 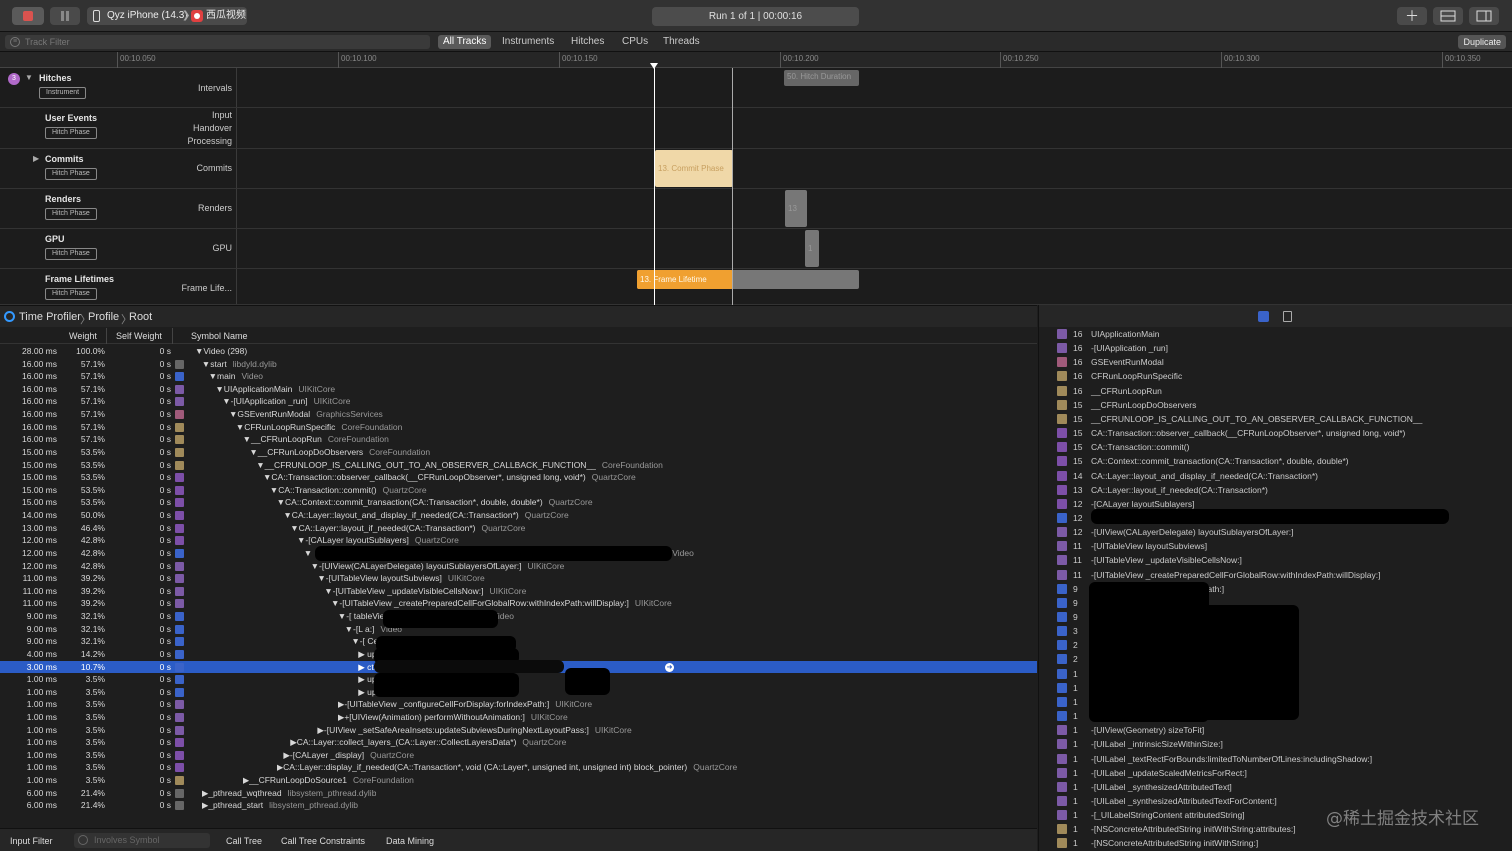 What do you see at coordinates (50, 317) in the screenshot?
I see `breadcrumb-instrument: Time Profiler` at bounding box center [50, 317].